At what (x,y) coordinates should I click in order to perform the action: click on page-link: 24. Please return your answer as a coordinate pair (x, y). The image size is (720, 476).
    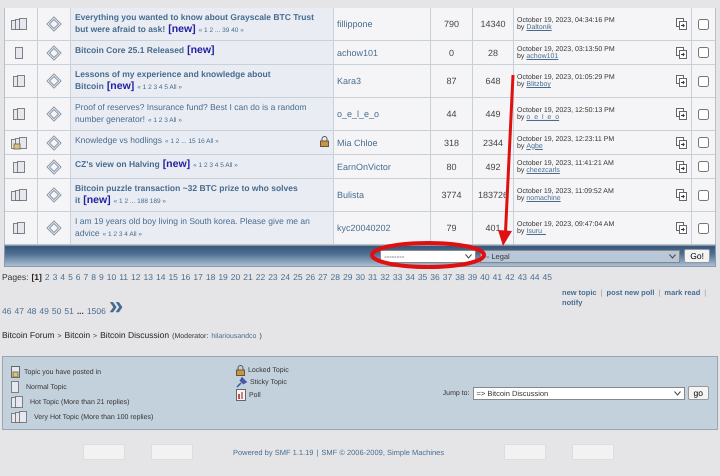
    Looking at the image, I should click on (285, 277).